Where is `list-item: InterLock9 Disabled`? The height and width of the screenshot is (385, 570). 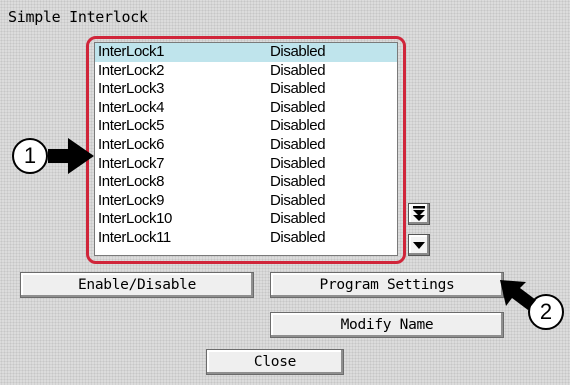 list-item: InterLock9 Disabled is located at coordinates (246, 201).